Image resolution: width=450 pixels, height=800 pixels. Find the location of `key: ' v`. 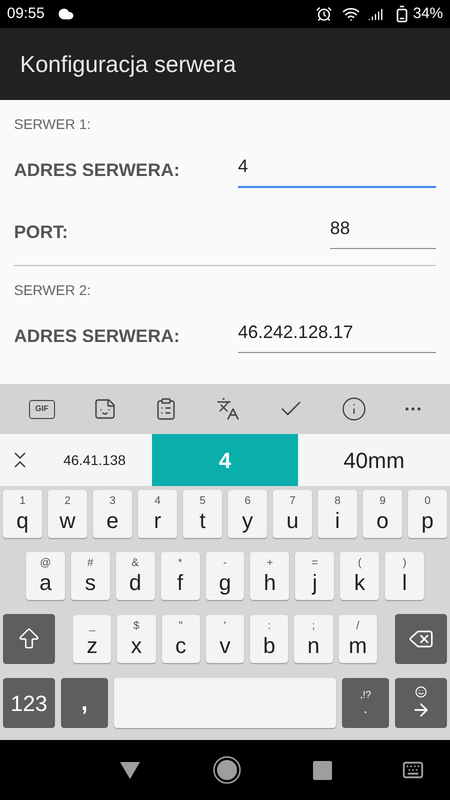

key: ' v is located at coordinates (225, 639).